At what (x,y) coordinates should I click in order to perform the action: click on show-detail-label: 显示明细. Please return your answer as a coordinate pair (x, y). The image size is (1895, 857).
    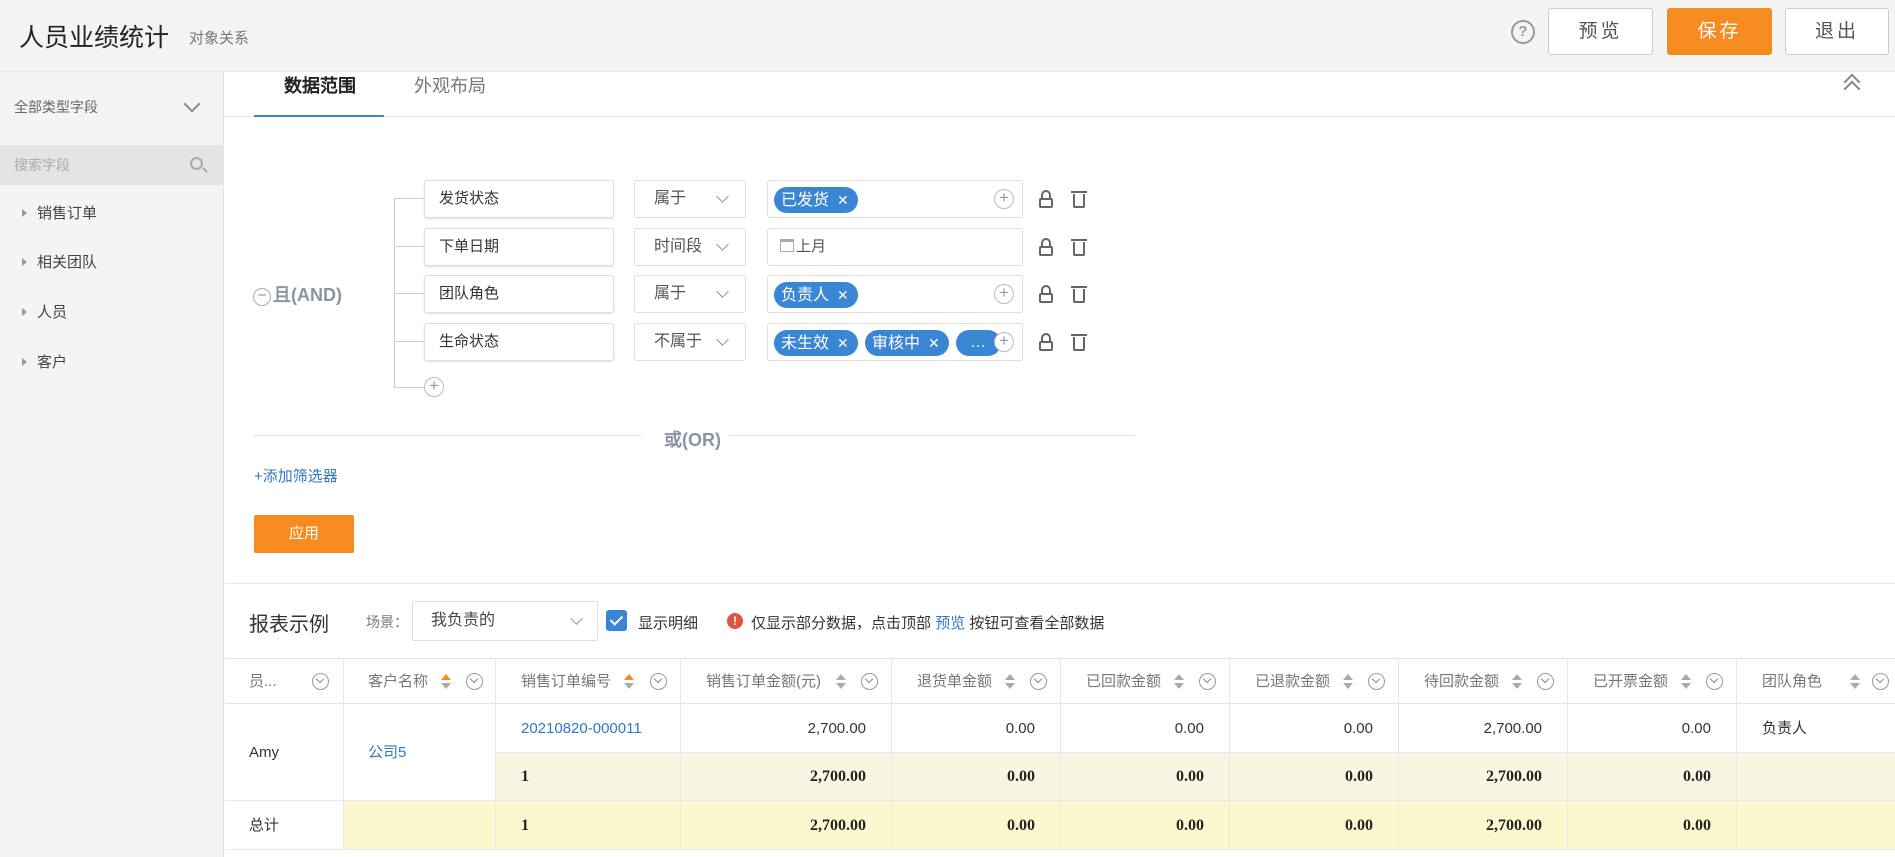
    Looking at the image, I should click on (668, 622).